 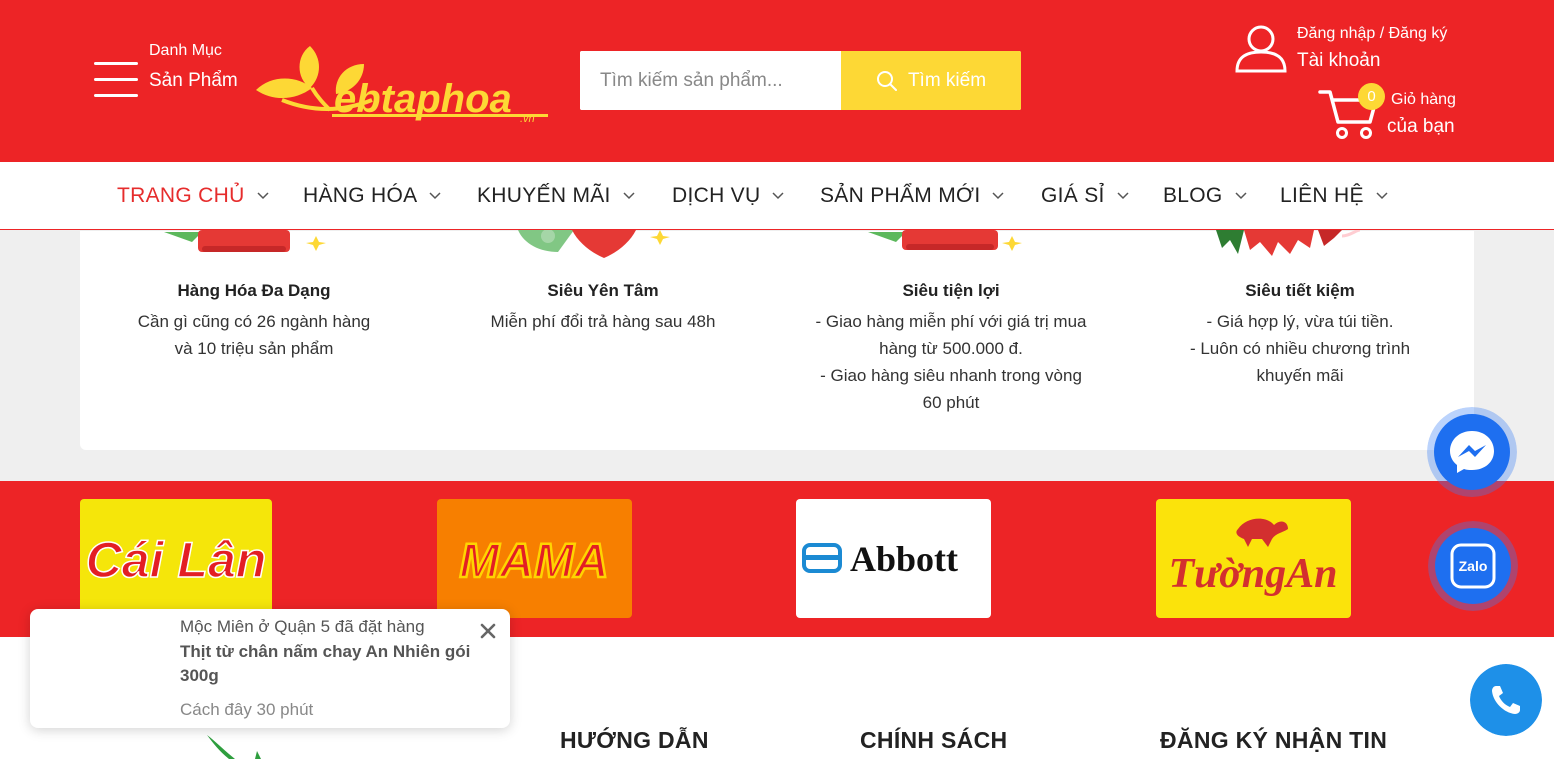 What do you see at coordinates (194, 80) in the screenshot?
I see `category-menu-label: Sản Phẩm` at bounding box center [194, 80].